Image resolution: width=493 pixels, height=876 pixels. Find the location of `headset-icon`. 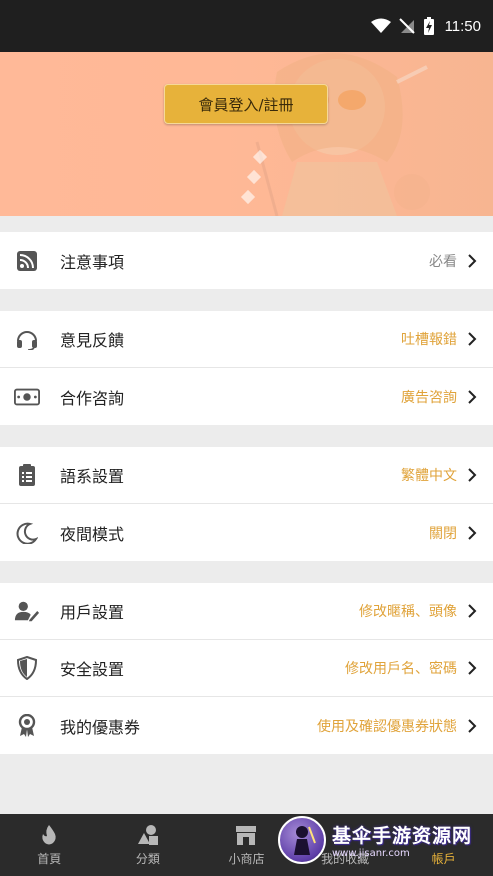

headset-icon is located at coordinates (27, 339).